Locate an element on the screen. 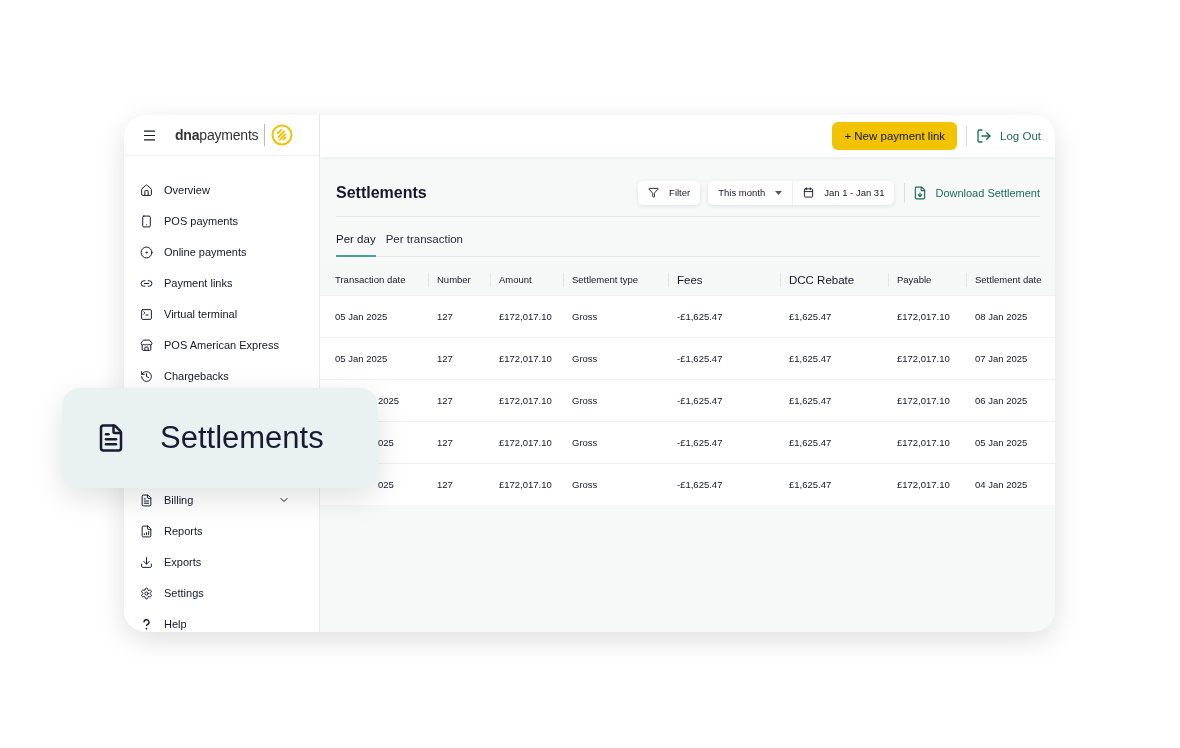 Image resolution: width=1180 pixels, height=748 pixels. sidebar-item: Virtual terminal is located at coordinates (215, 314).